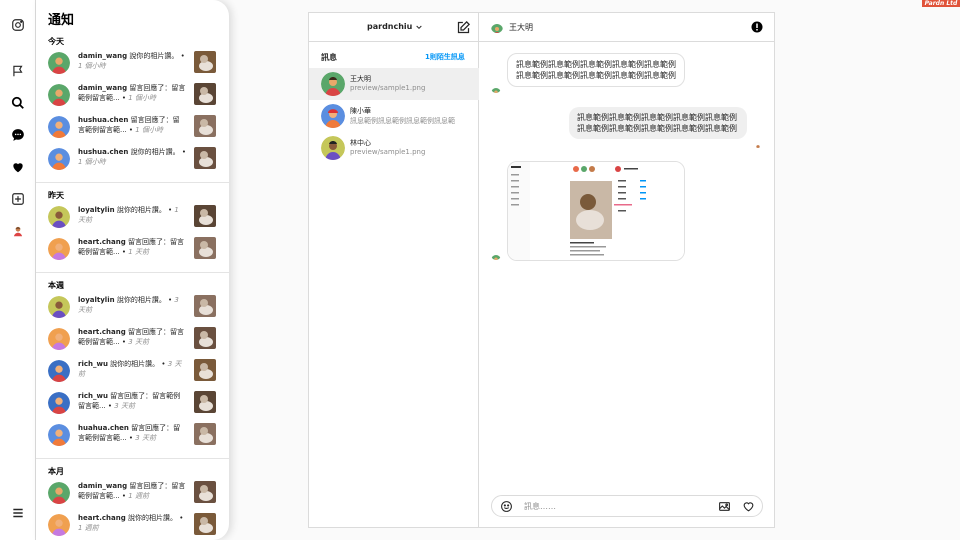  I want to click on notification-item: heart.chang 留言回應了：留言範例留言範... • 3 天前, so click(133, 339).